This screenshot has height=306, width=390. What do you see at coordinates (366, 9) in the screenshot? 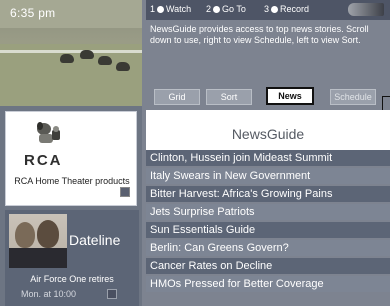
I see `remote-control-icon` at bounding box center [366, 9].